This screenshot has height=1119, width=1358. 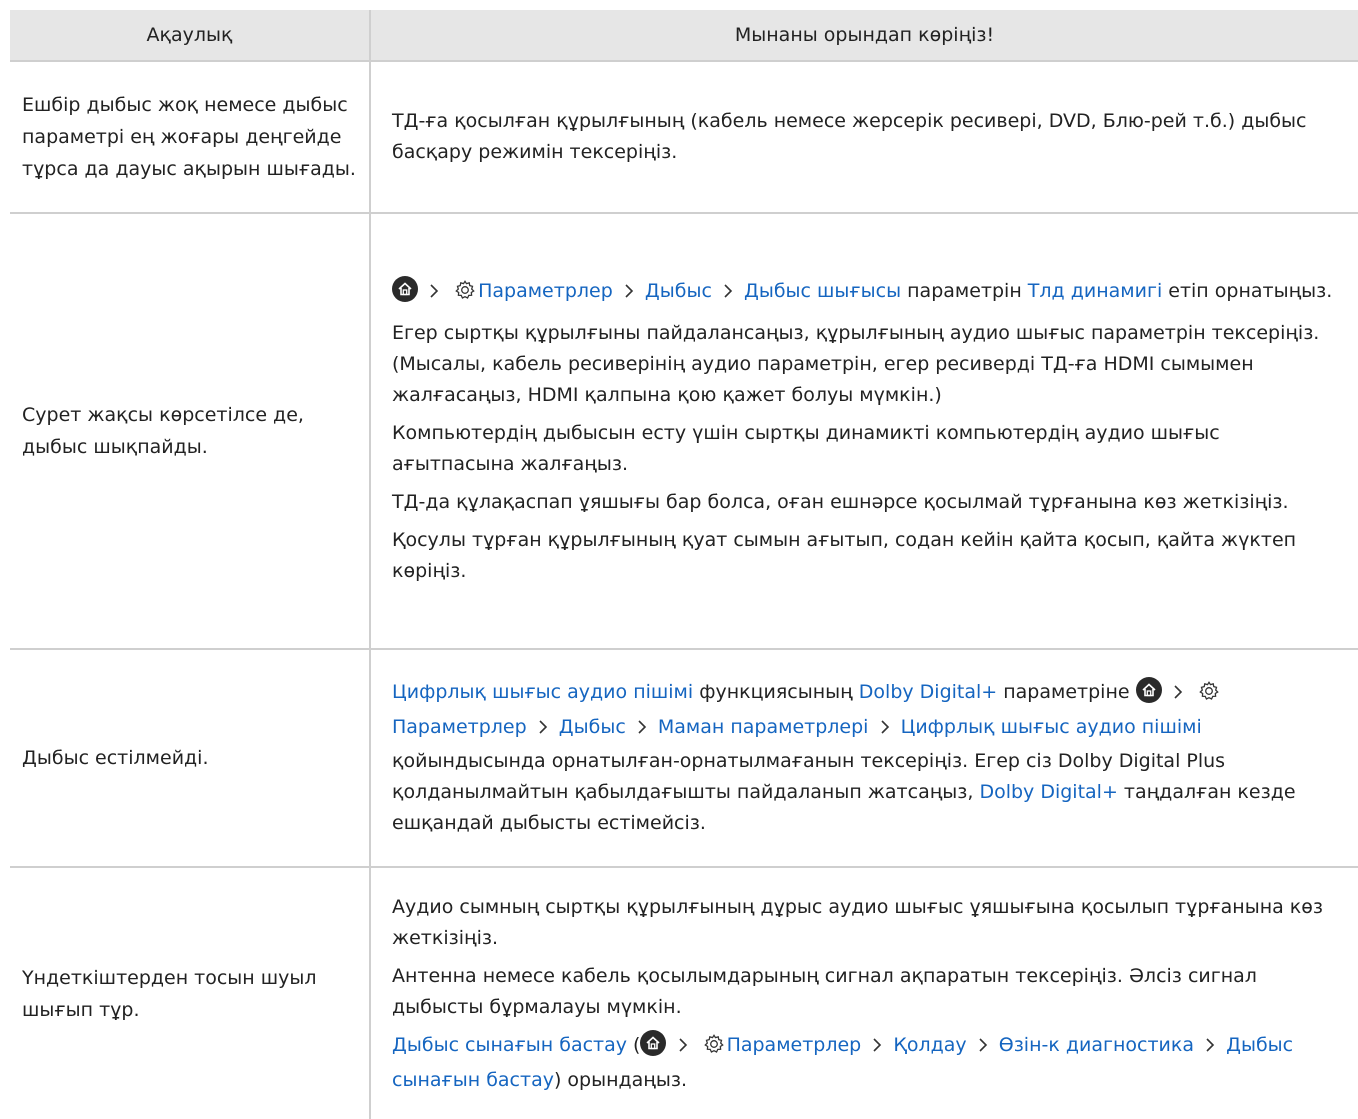 What do you see at coordinates (190, 36) in the screenshot?
I see `header-problem: Ақаулық` at bounding box center [190, 36].